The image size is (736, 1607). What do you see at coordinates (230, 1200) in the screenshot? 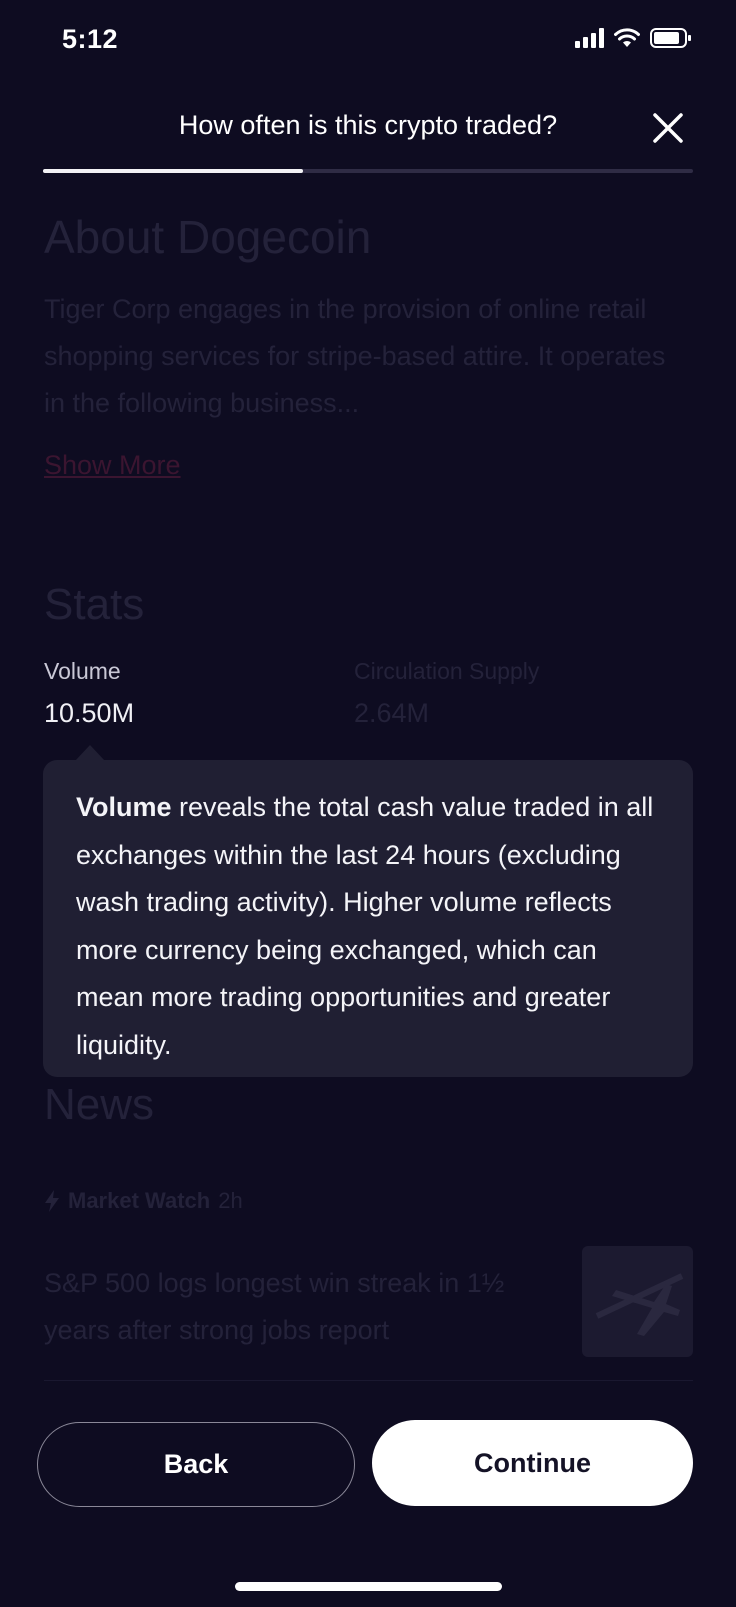
I see `news-age: 2h` at bounding box center [230, 1200].